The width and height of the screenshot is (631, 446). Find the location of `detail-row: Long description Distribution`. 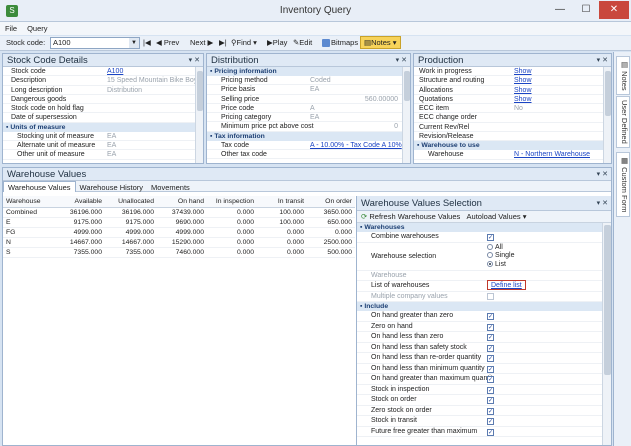

detail-row: Long description Distribution is located at coordinates (103, 90).